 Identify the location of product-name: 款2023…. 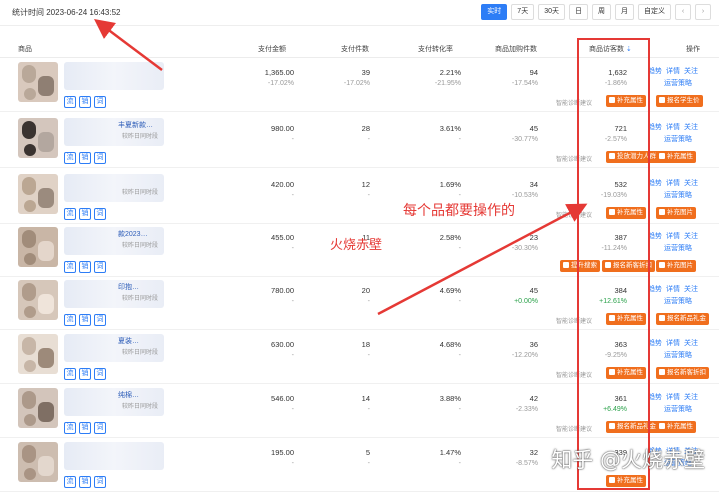
(133, 234).